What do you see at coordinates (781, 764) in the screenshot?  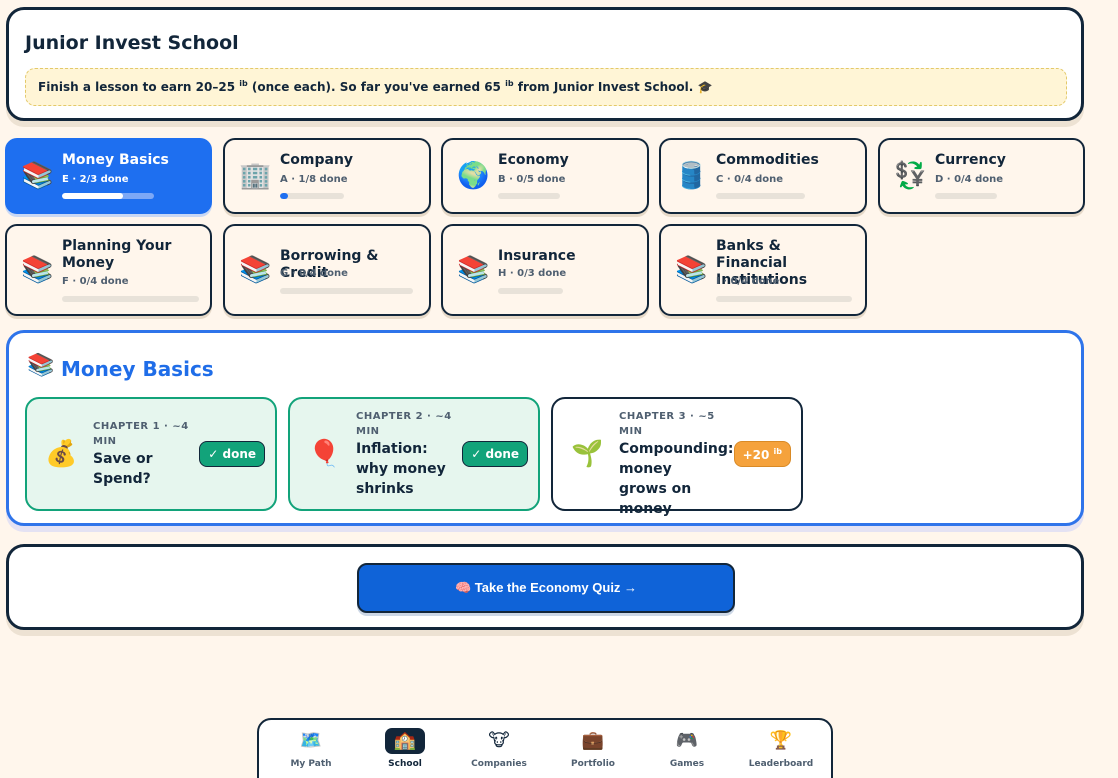 I see `nav-label: Leaderboard` at bounding box center [781, 764].